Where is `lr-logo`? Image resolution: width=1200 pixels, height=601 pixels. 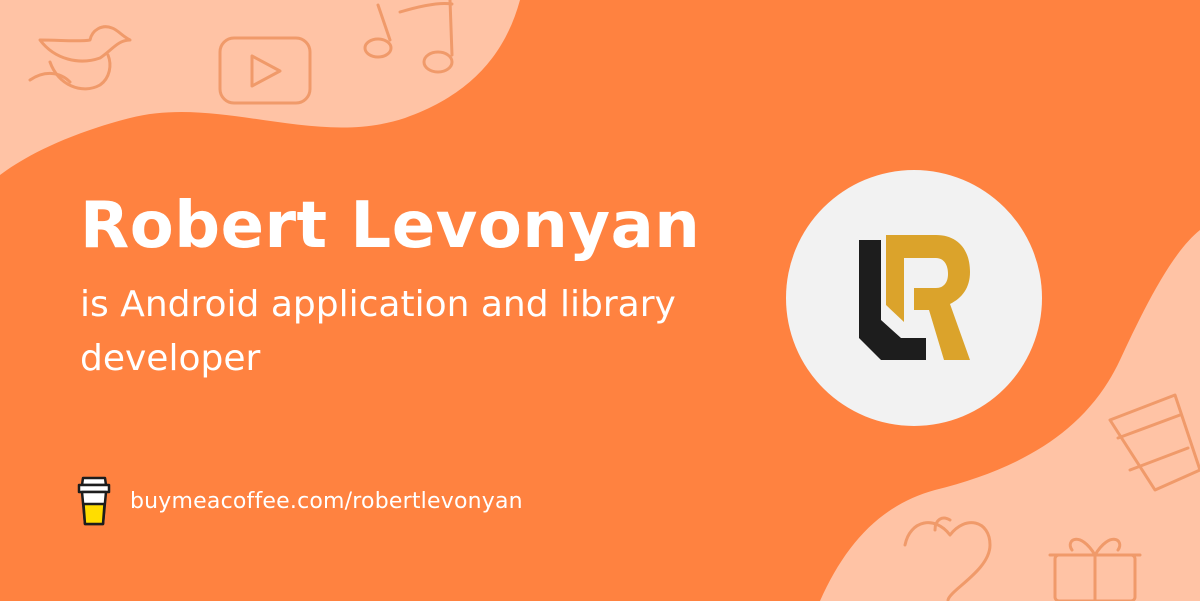
lr-logo is located at coordinates (914, 297).